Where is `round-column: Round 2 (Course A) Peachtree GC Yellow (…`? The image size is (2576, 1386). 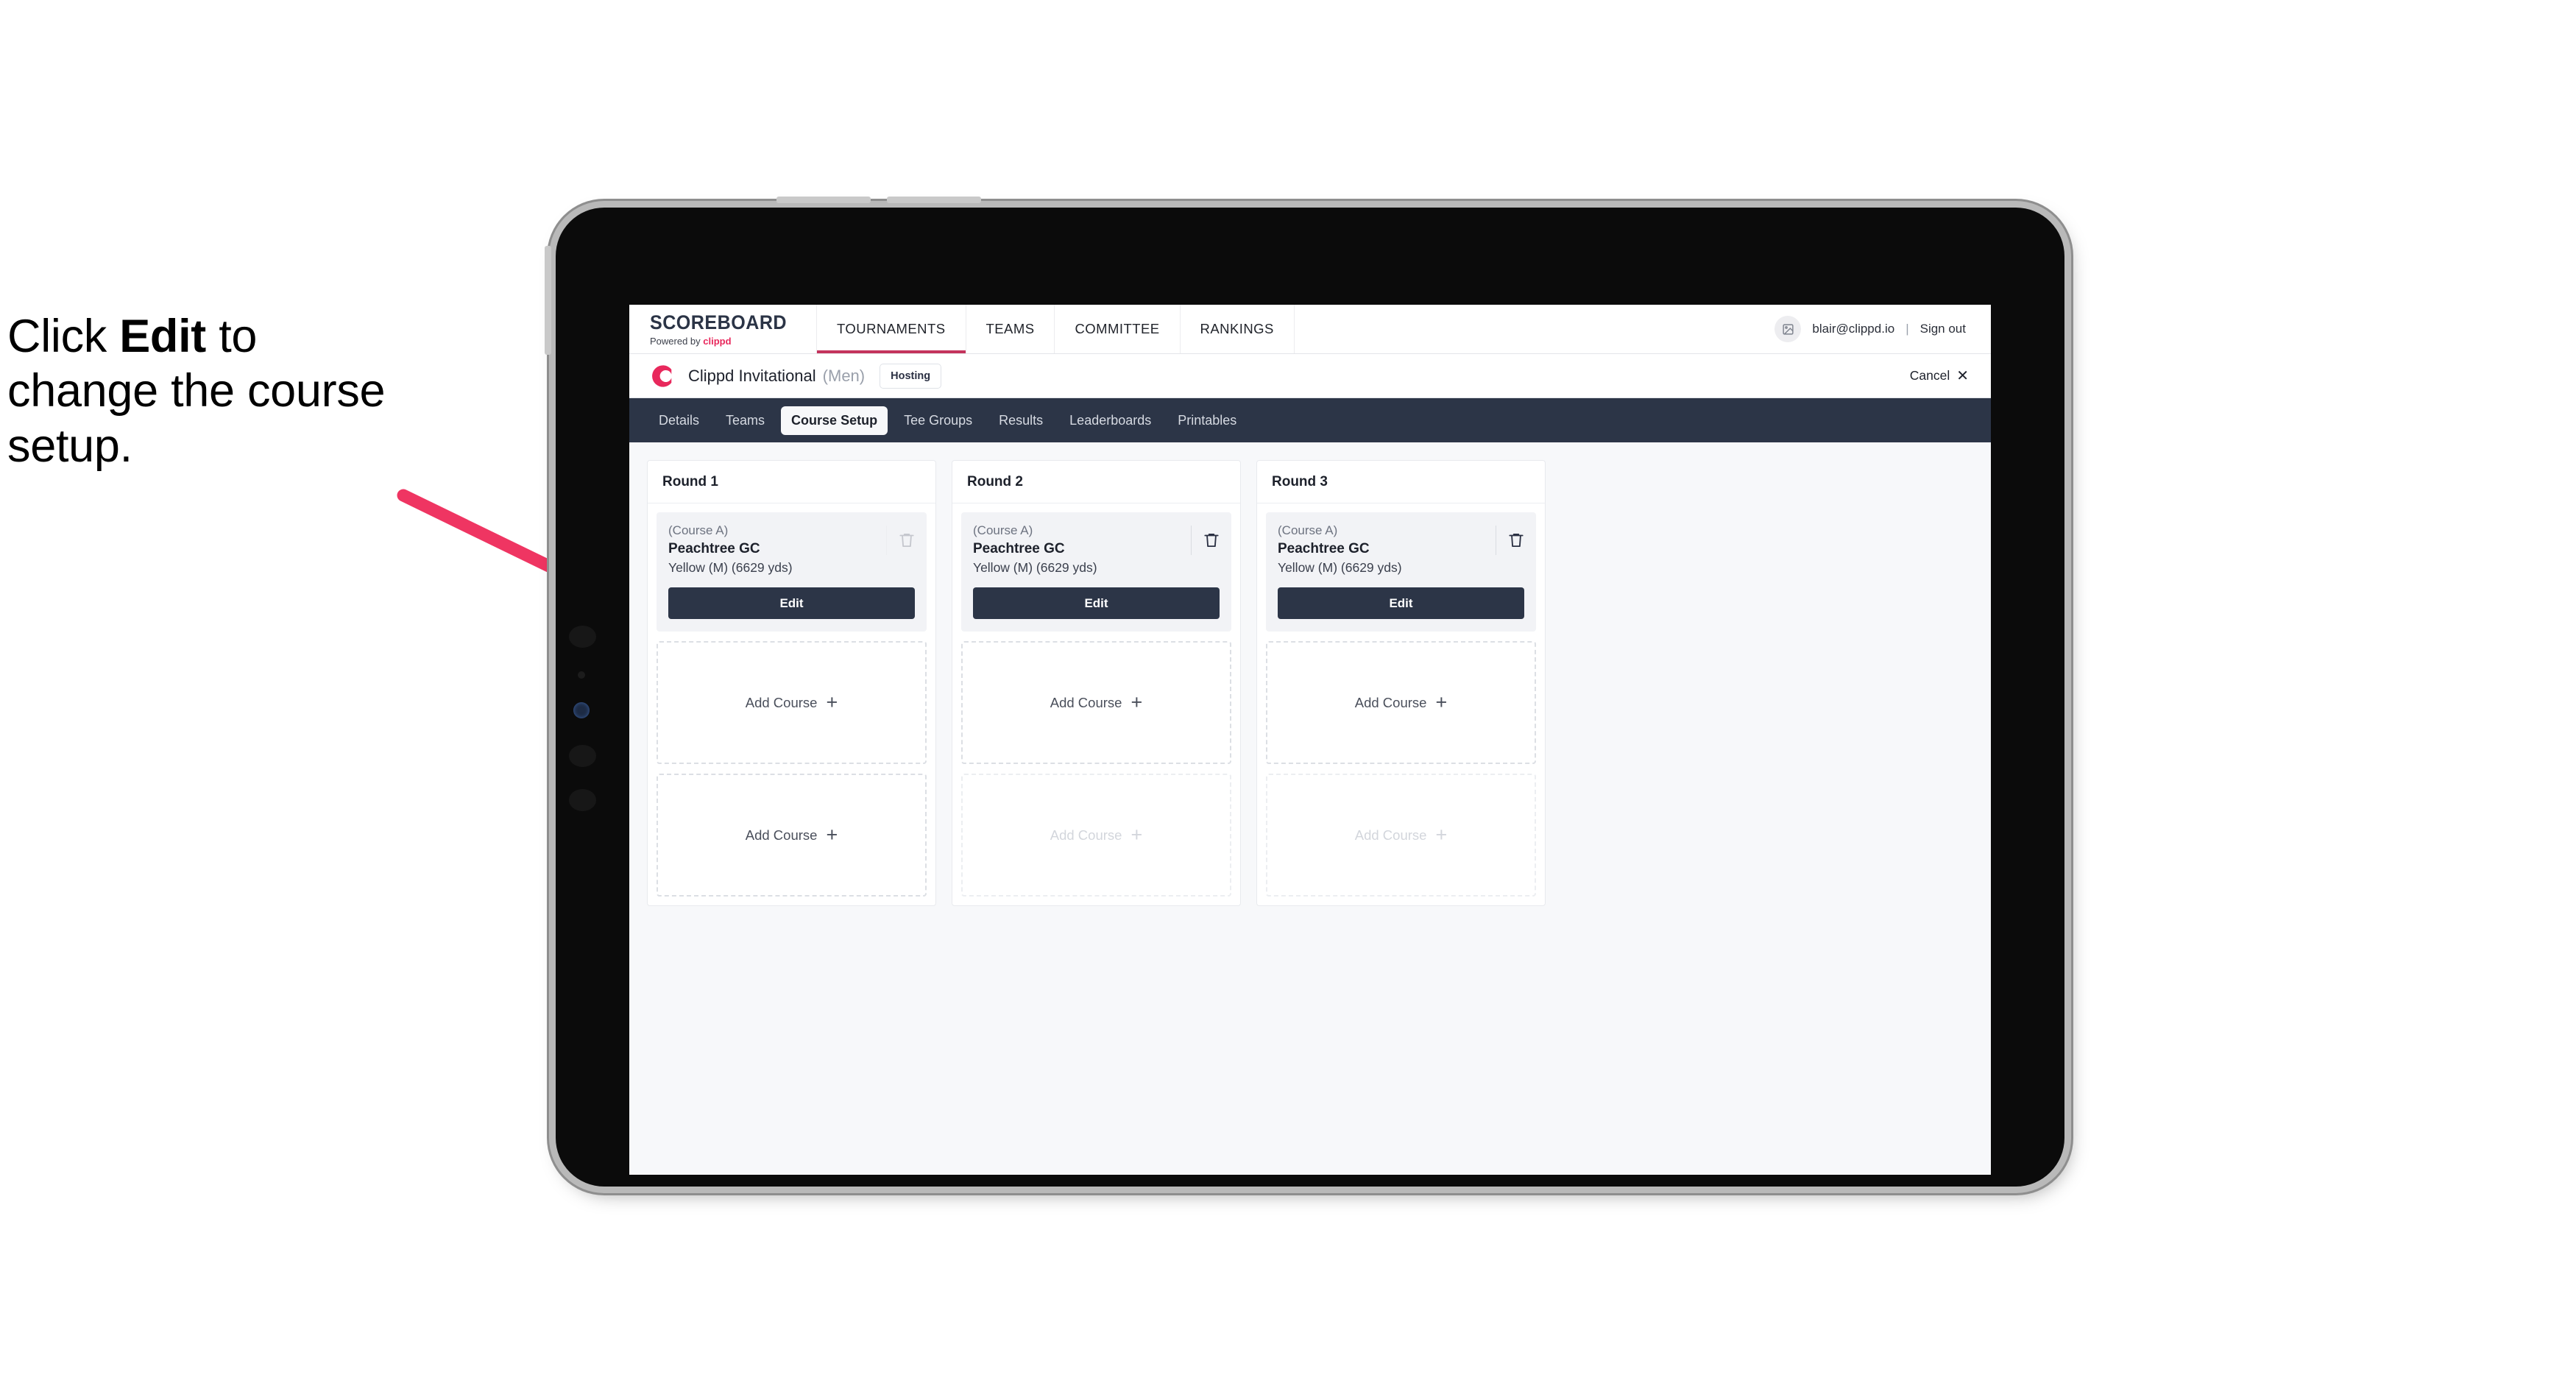 round-column: Round 2 (Course A) Peachtree GC Yellow (… is located at coordinates (1096, 683).